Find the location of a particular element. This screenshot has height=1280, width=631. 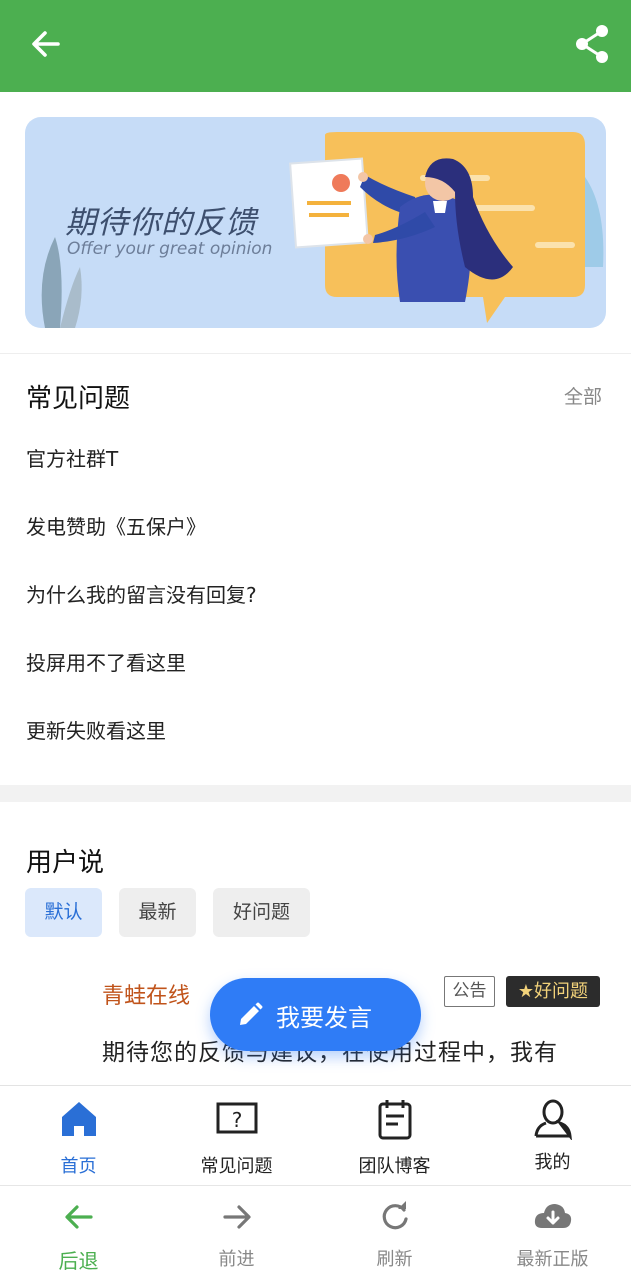

nav-label: 最新正版 is located at coordinates (552, 1259).